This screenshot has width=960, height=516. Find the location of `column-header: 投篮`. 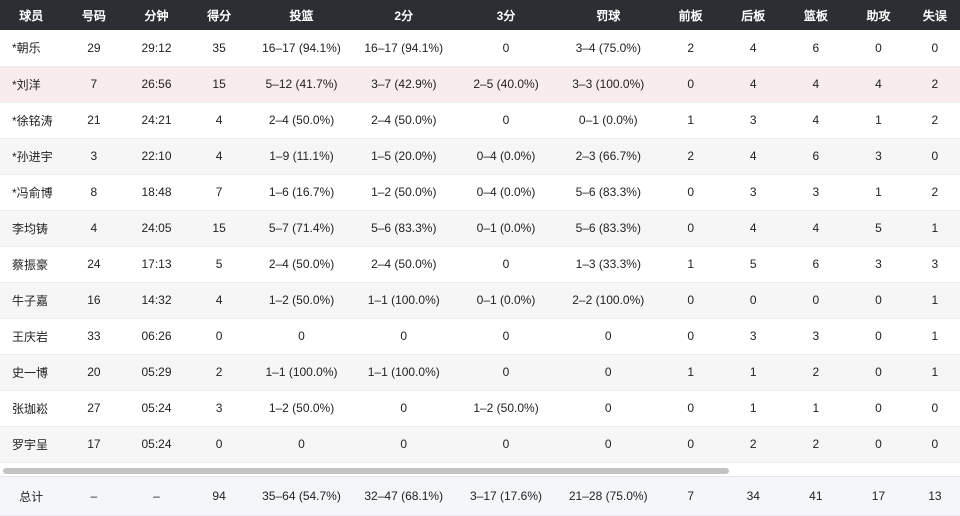

column-header: 投篮 is located at coordinates (301, 15).